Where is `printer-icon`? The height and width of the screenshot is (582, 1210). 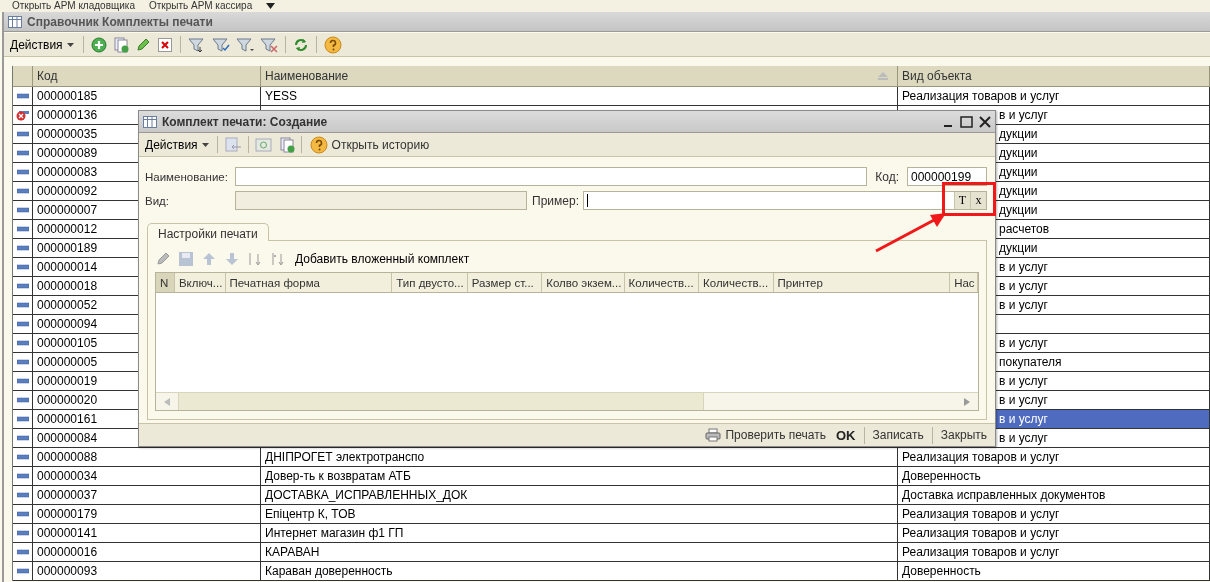
printer-icon is located at coordinates (713, 435).